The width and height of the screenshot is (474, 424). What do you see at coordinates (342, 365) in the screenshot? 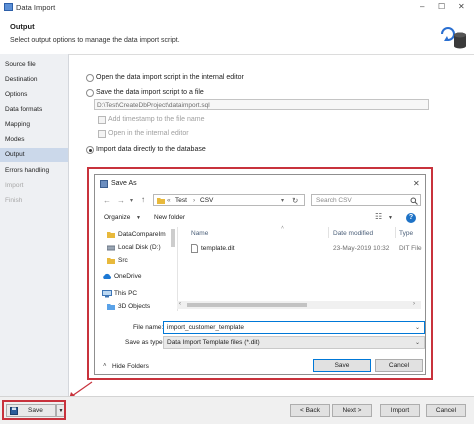
I see `dialog-save-button: Save` at bounding box center [342, 365].